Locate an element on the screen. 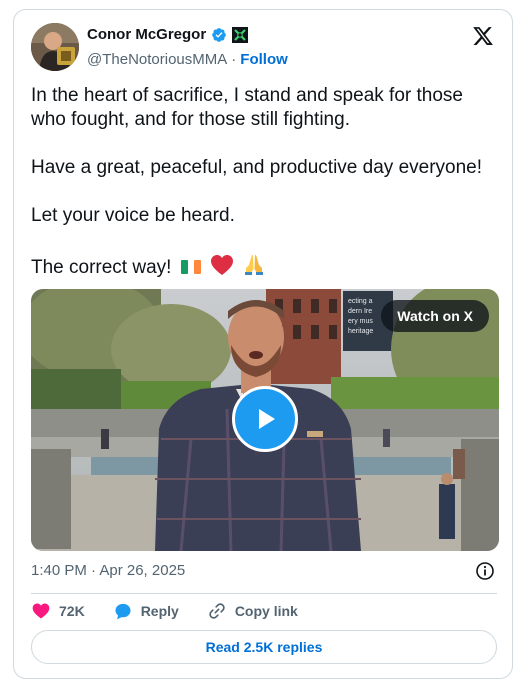  svg-text: ery mus is located at coordinates (360, 321).